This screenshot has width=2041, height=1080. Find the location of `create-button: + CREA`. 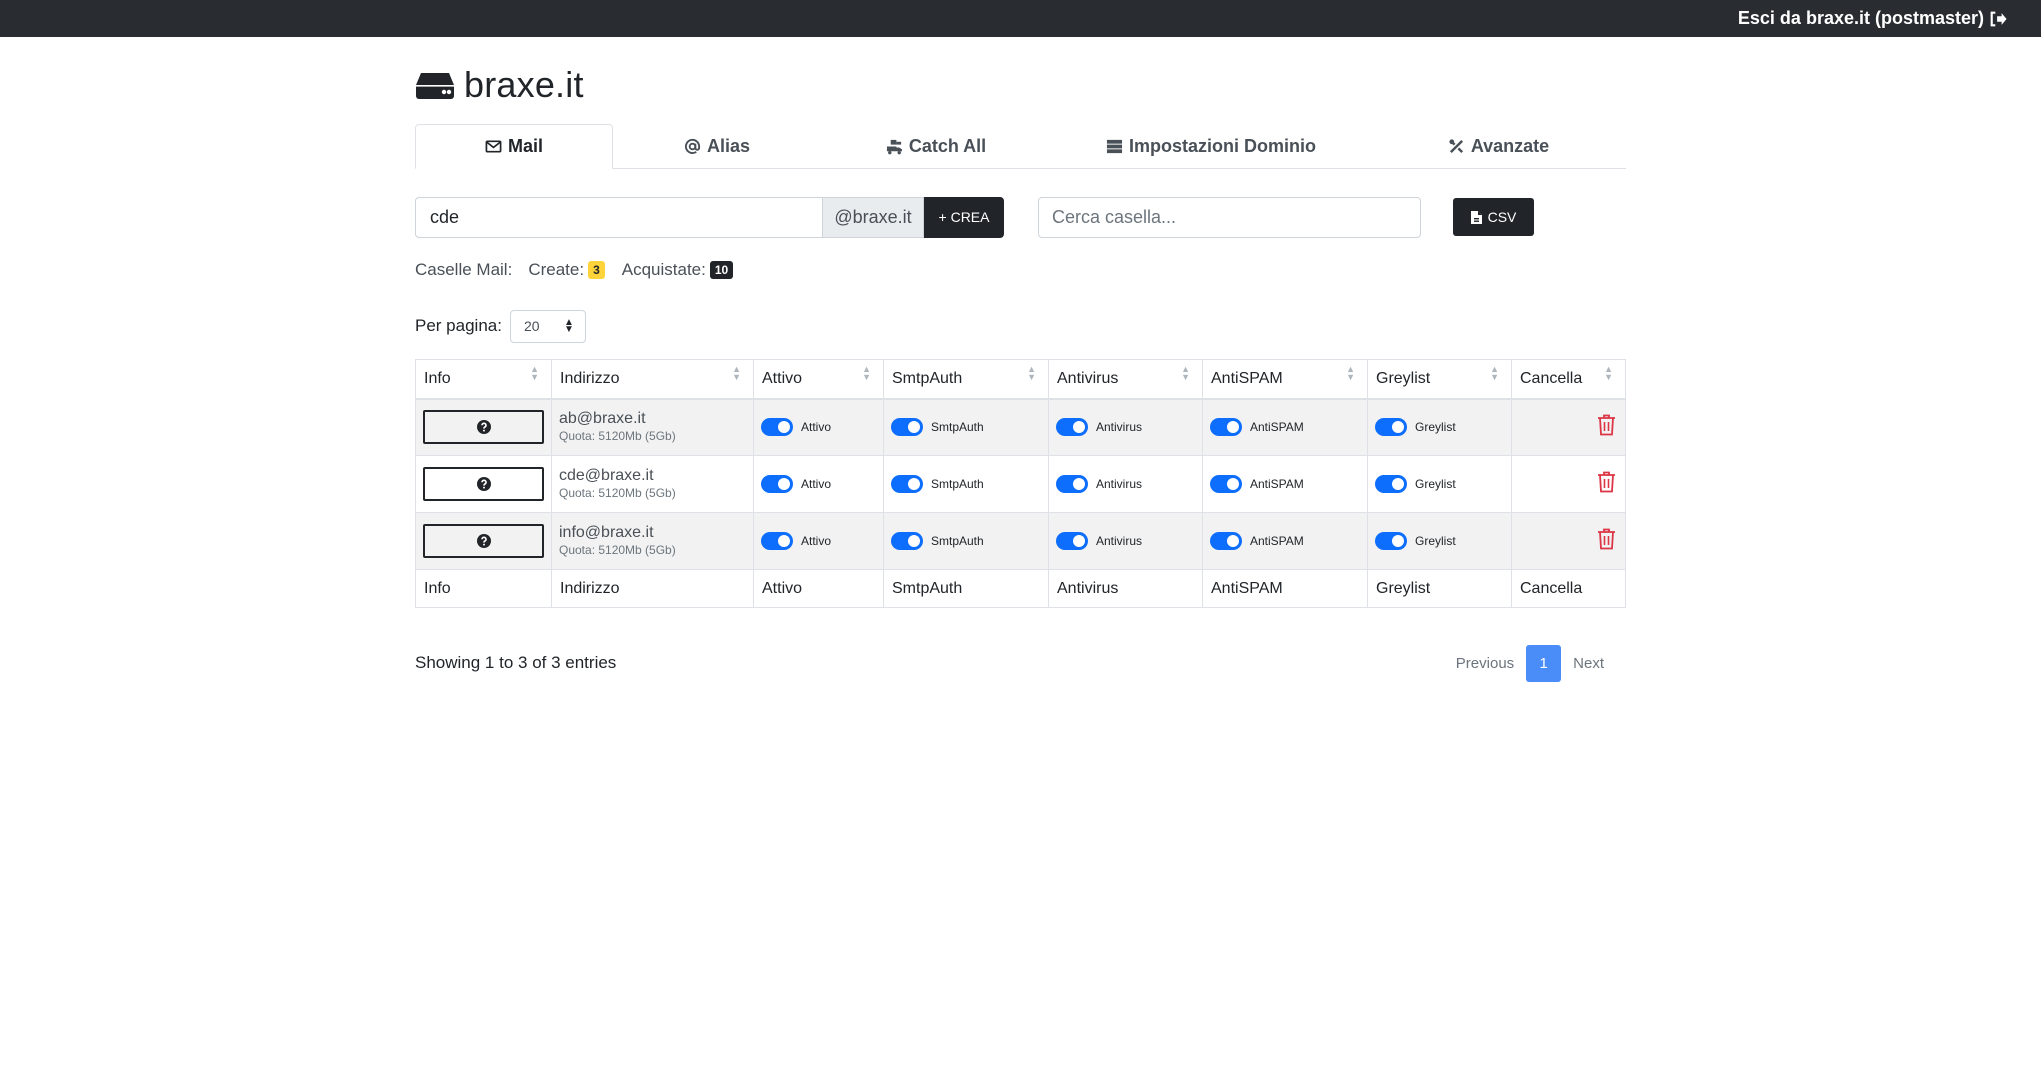

create-button: + CREA is located at coordinates (964, 217).